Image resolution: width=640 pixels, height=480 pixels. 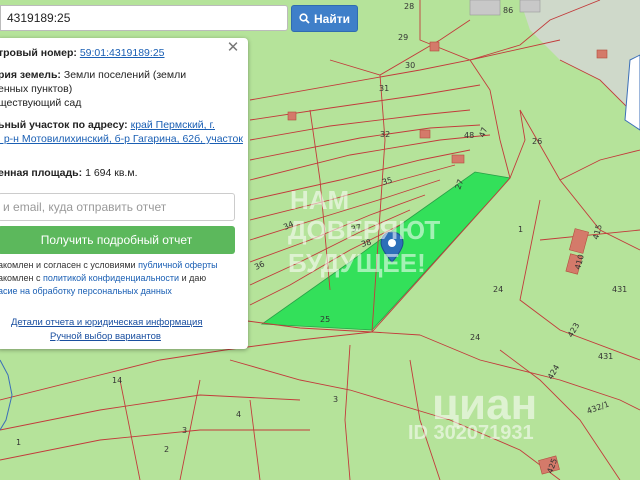 What do you see at coordinates (111, 173) in the screenshot?
I see `area-value: 1 694 кв.м.` at bounding box center [111, 173].